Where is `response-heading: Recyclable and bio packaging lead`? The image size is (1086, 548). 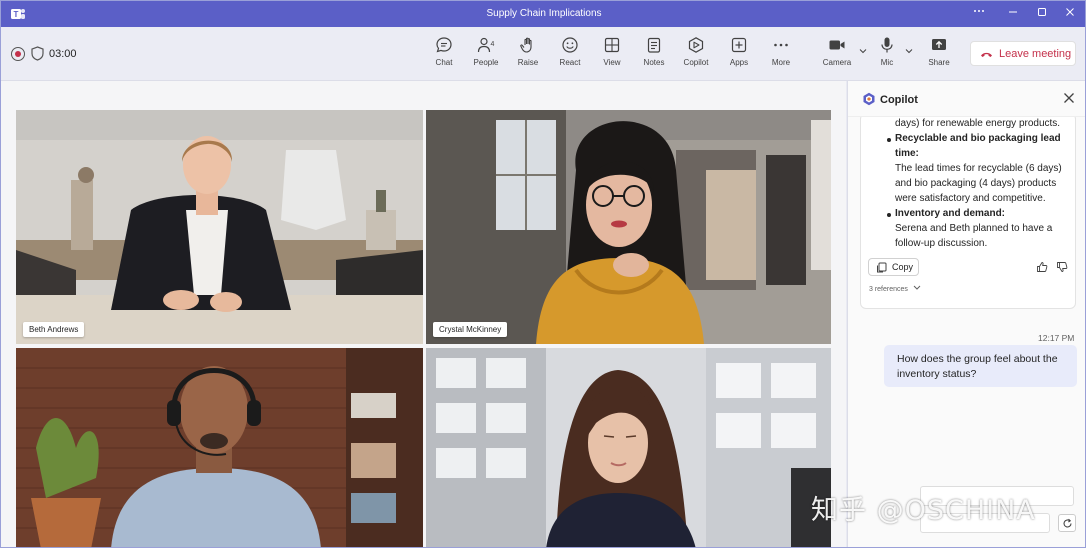 response-heading: Recyclable and bio packaging lead is located at coordinates (978, 138).